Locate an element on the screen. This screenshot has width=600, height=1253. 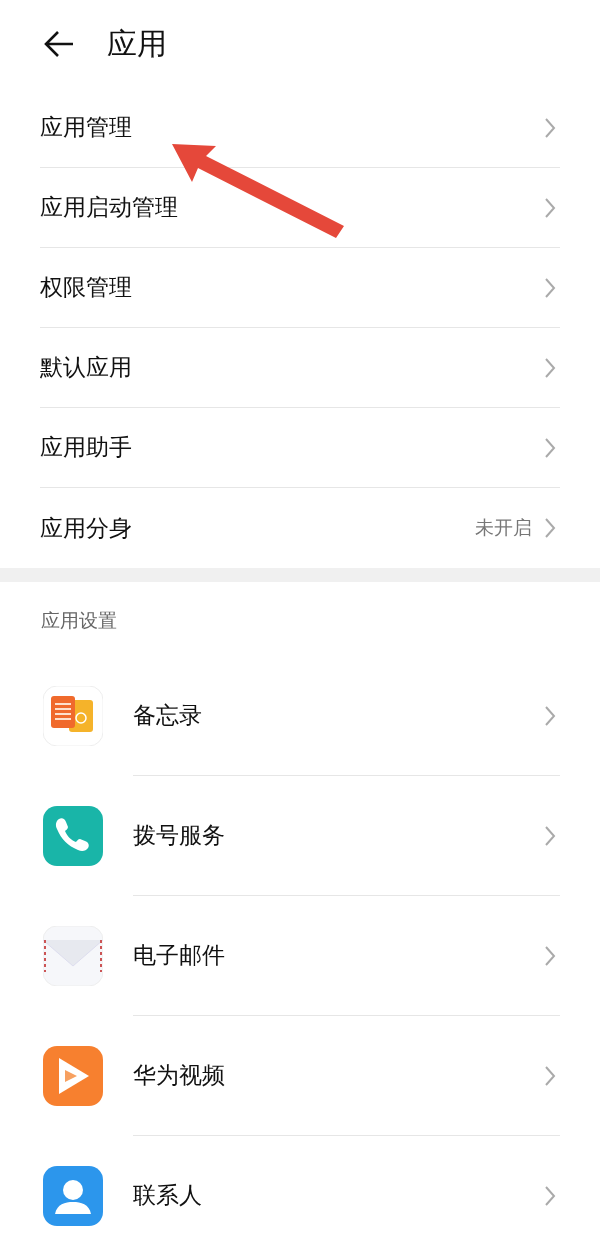
app-item: 联系人 is located at coordinates (346, 1194).